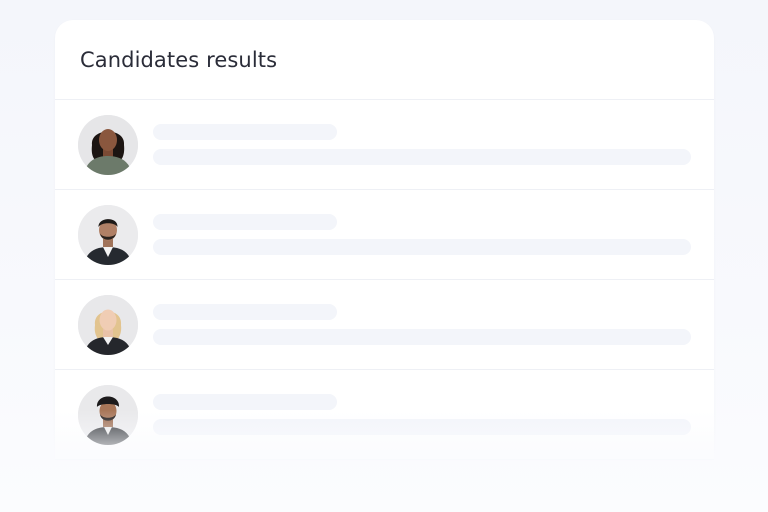 This screenshot has height=512, width=768. Describe the element at coordinates (179, 59) in the screenshot. I see `card-title: Candidates results` at that location.